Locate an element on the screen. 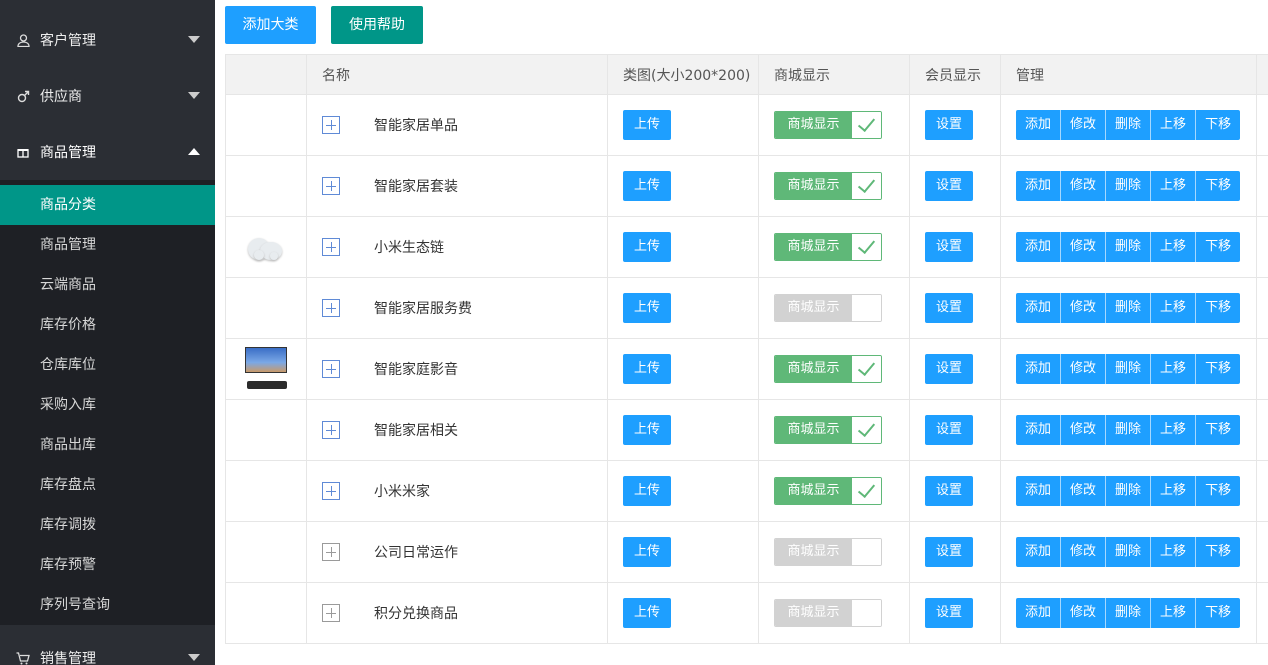  sidebar-item-stock-check: 库存盘点 is located at coordinates (107, 485).